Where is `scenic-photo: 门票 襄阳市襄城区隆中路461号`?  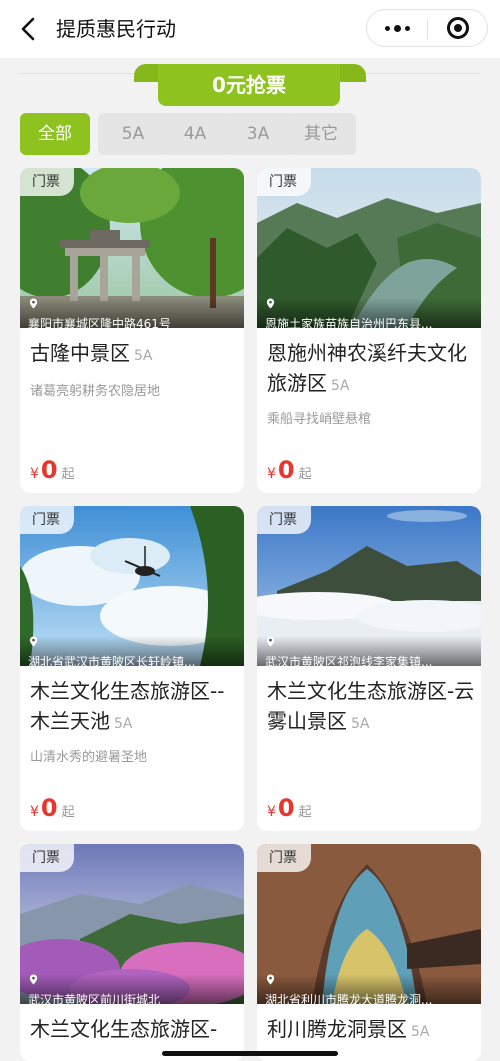 scenic-photo: 门票 襄阳市襄城区隆中路461号 is located at coordinates (132, 248).